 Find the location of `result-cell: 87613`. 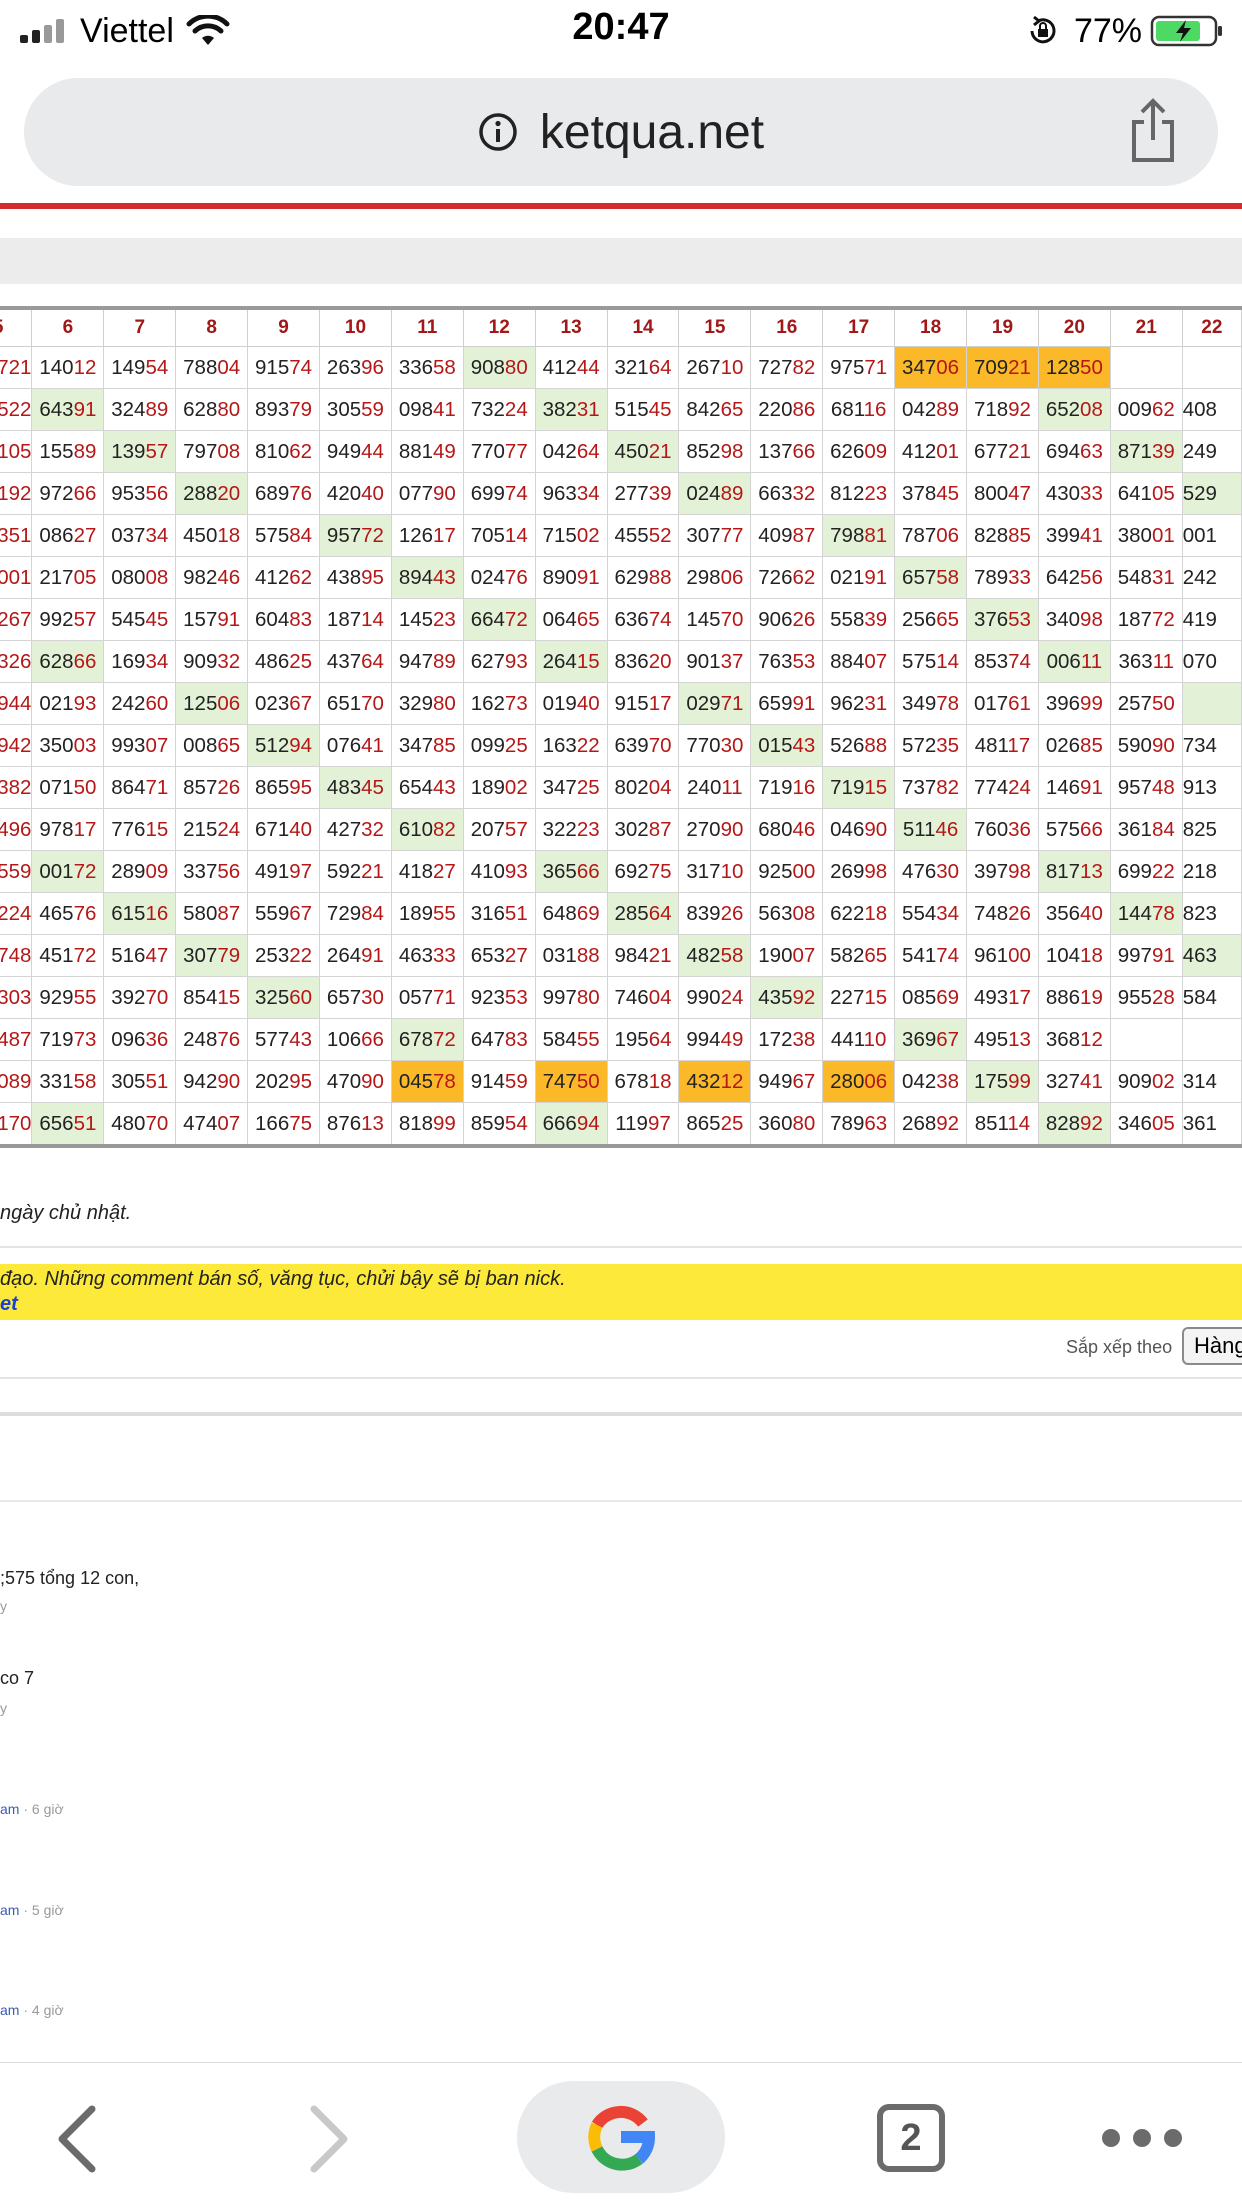

result-cell: 87613 is located at coordinates (355, 1124).